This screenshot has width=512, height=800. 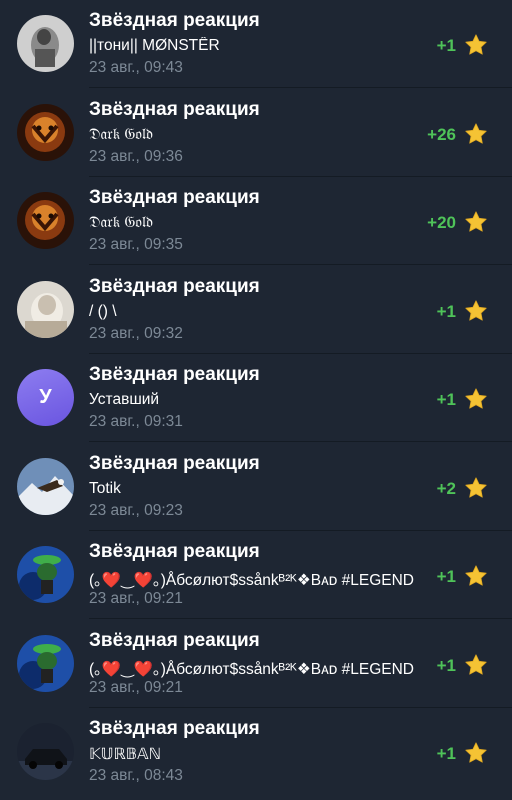 I want to click on timestamp: 23 авг., 09:36, so click(x=136, y=156).